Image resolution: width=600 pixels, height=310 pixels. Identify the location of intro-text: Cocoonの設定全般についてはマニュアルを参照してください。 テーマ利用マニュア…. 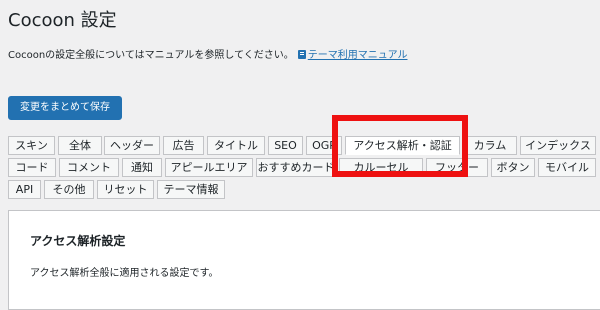
(207, 53).